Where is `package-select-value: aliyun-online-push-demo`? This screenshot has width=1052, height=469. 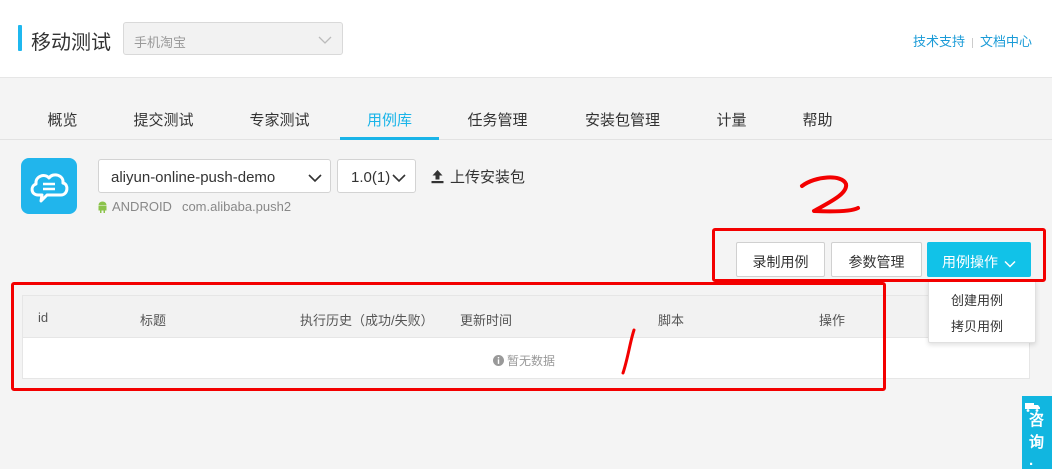
package-select-value: aliyun-online-push-demo is located at coordinates (193, 177).